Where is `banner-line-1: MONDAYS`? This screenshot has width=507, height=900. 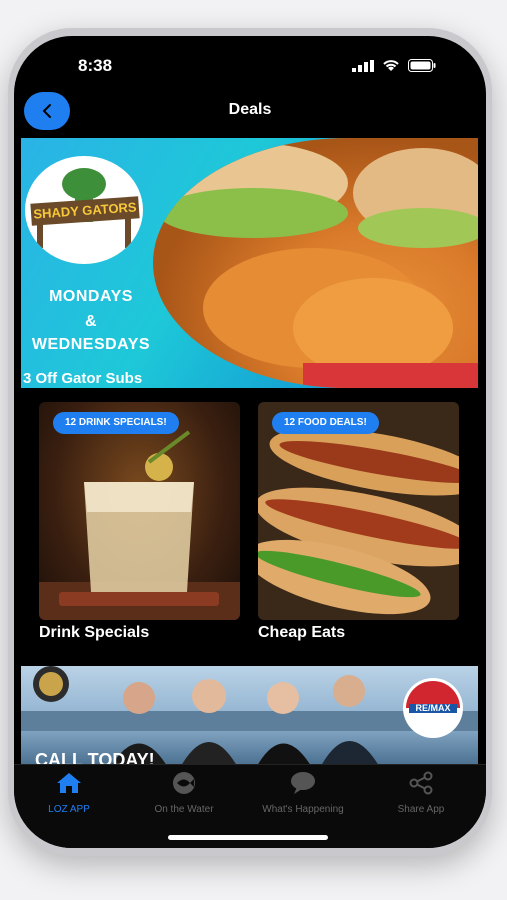 banner-line-1: MONDAYS is located at coordinates (91, 296).